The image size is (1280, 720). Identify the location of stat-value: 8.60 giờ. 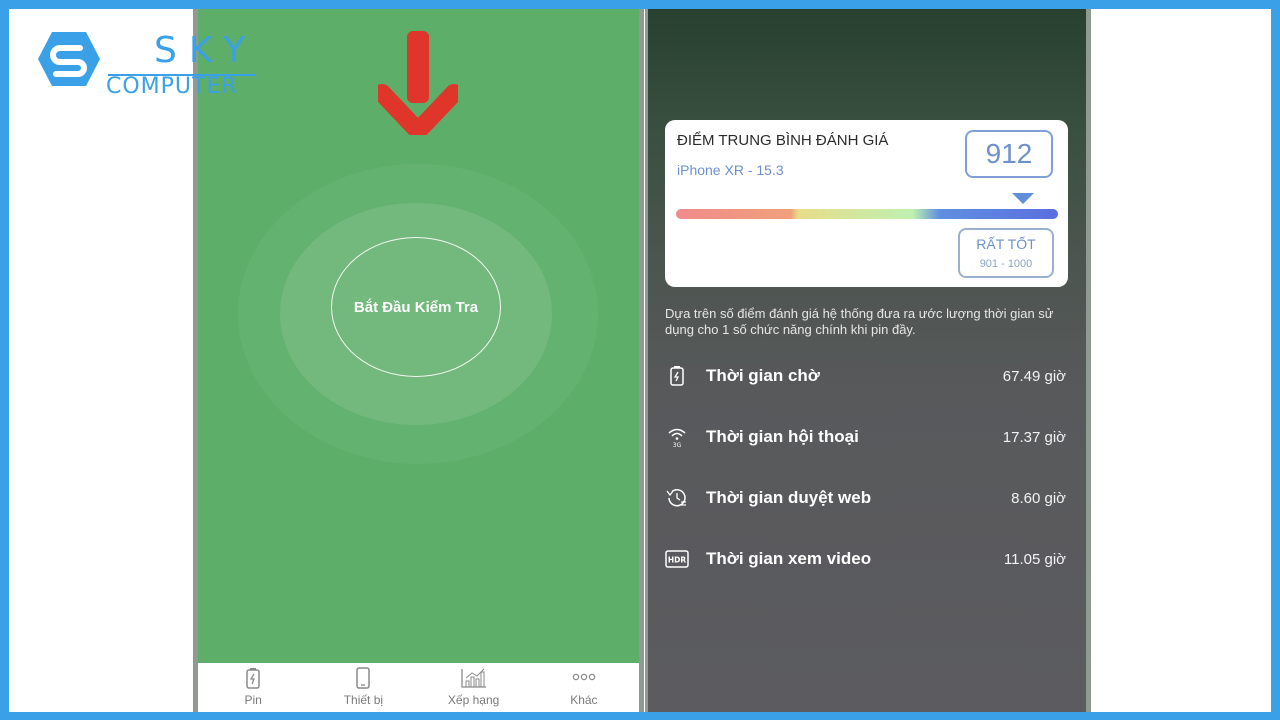
(1038, 498).